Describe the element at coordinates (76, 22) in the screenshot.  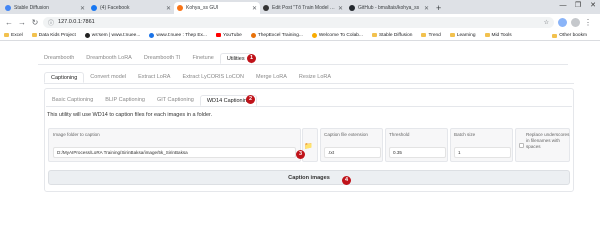
I see `url-text: 127.0.0.1:7861` at that location.